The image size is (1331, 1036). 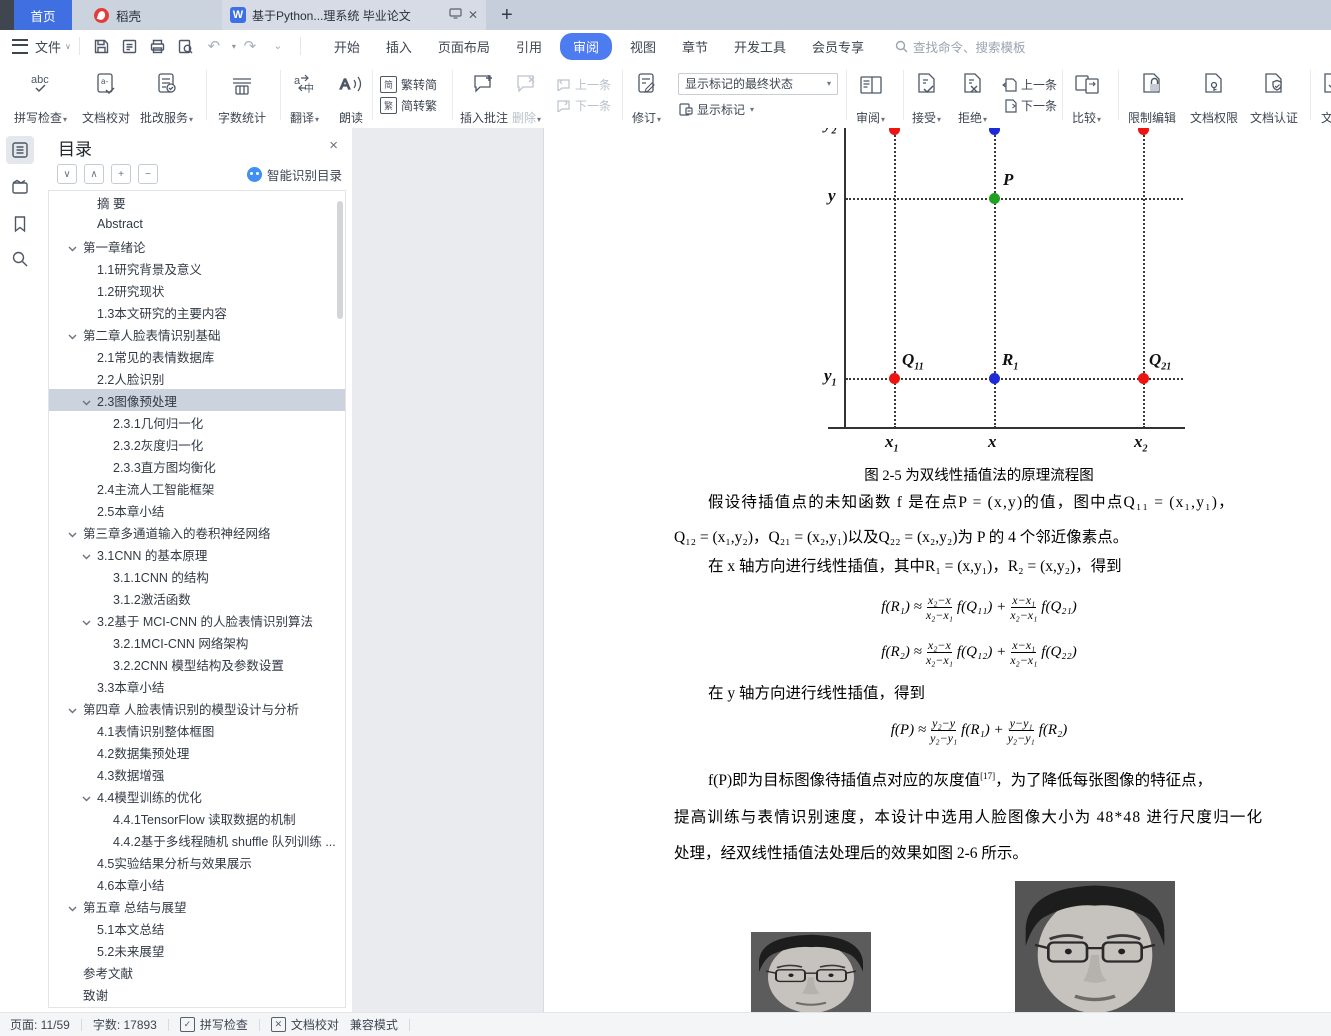 I want to click on doc-auth-button: 文档认证, so click(x=1274, y=98).